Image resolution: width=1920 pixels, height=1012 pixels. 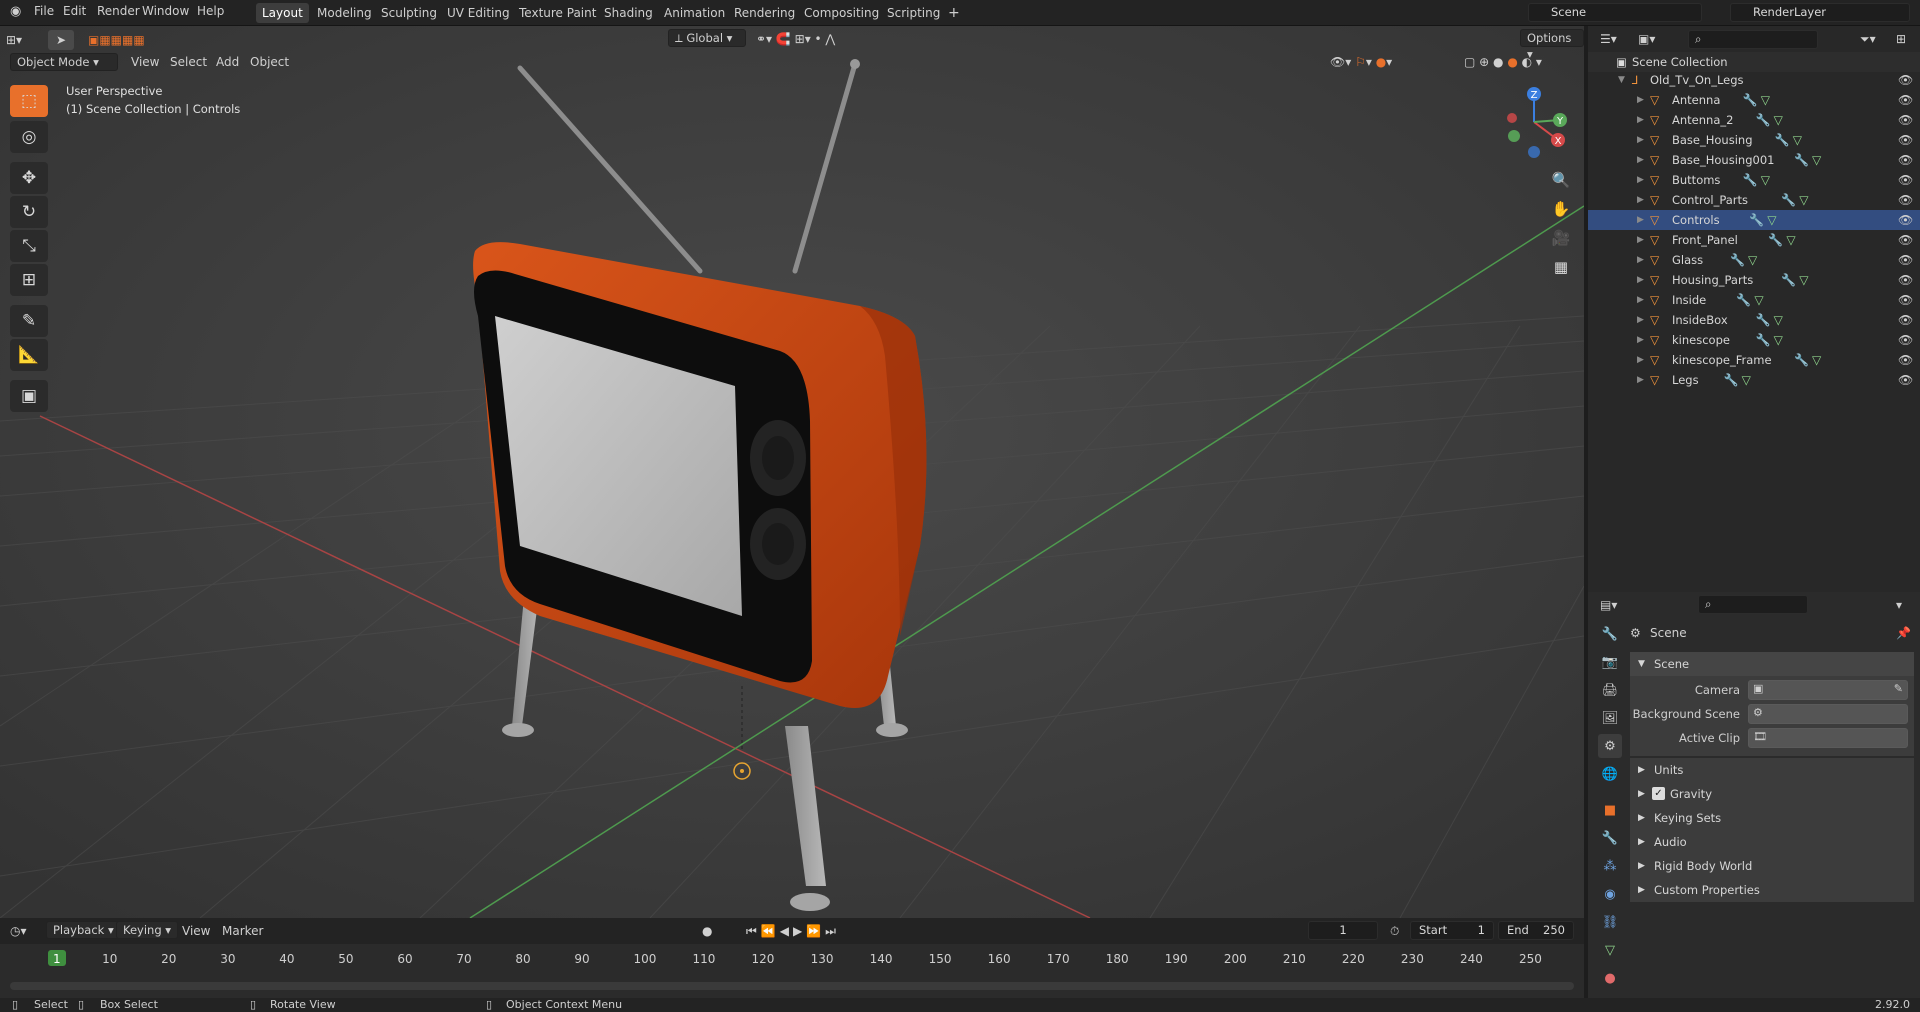 I want to click on end-frame-field: End 250, so click(x=1536, y=930).